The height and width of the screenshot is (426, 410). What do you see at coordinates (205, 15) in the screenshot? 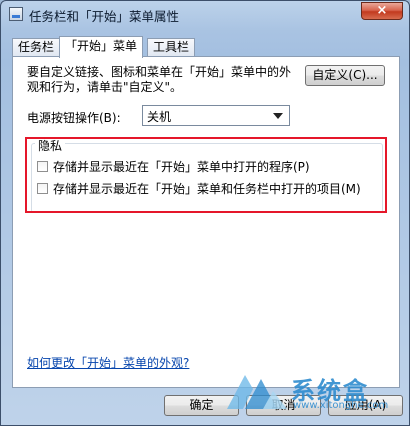
I see `title-bar: 任务栏和「开始」菜单属性 ×` at bounding box center [205, 15].